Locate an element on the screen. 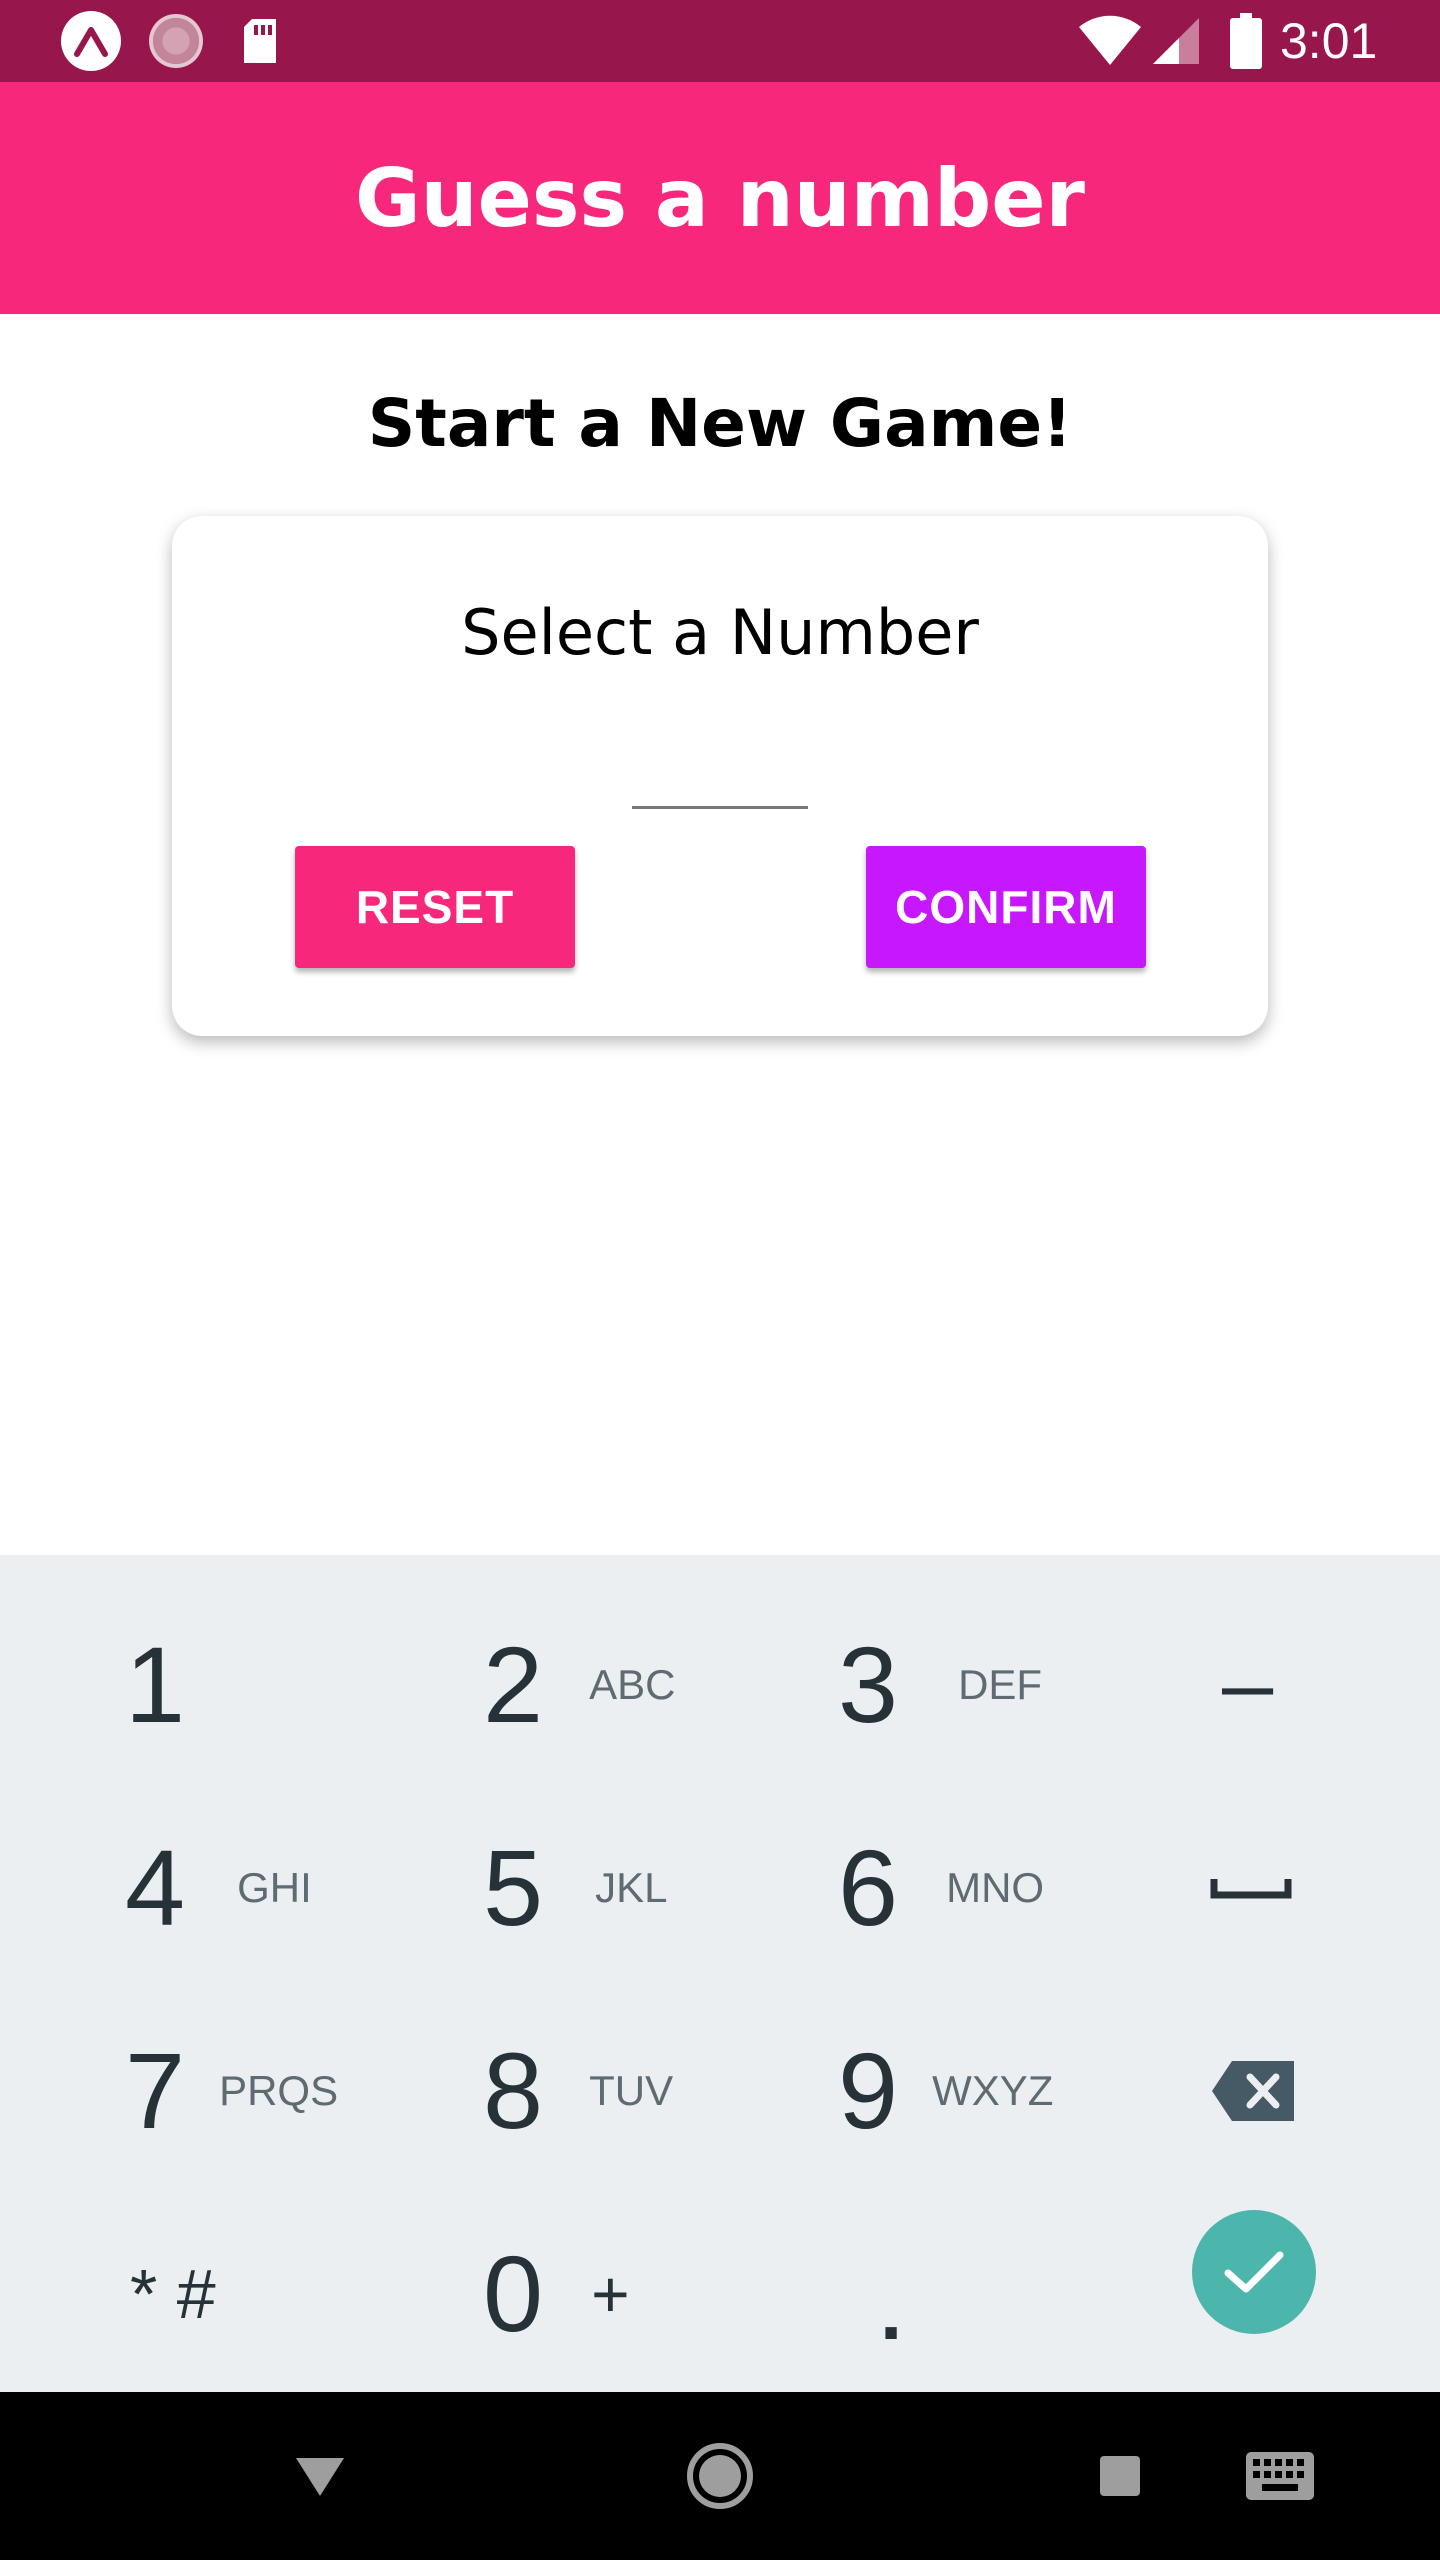 This screenshot has height=2560, width=1440. key-letters: PRQS is located at coordinates (279, 2090).